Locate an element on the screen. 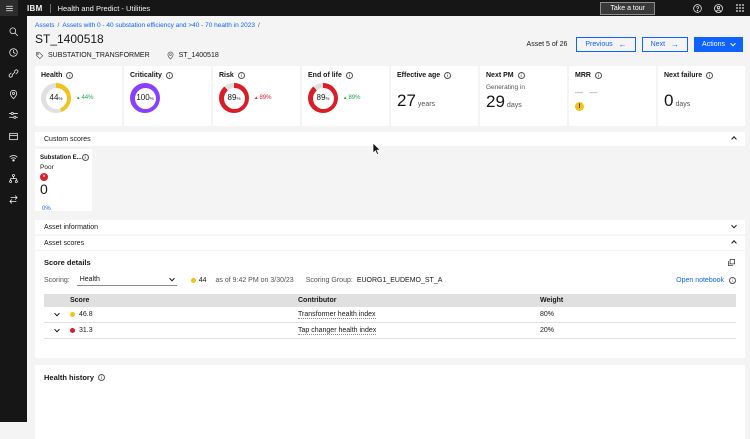  custom-score-percent: 0% is located at coordinates (46, 209).